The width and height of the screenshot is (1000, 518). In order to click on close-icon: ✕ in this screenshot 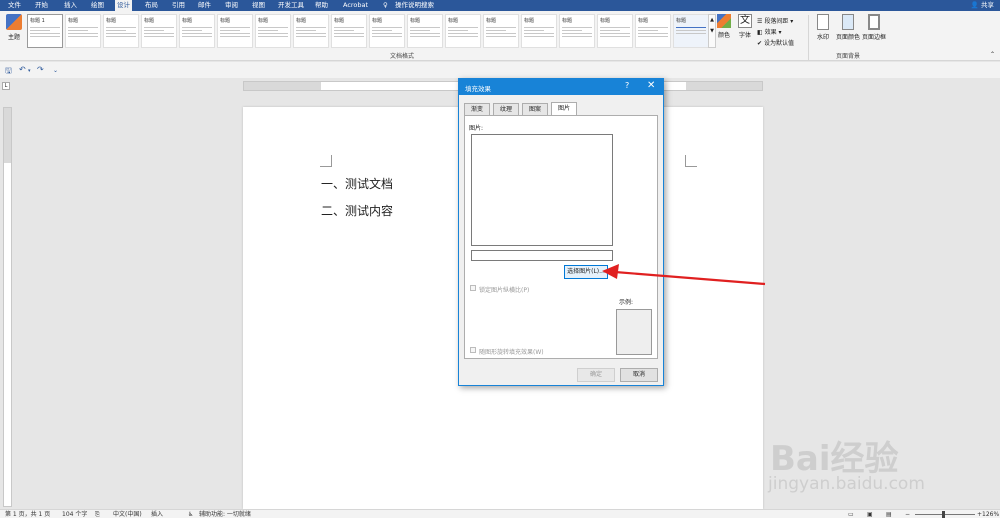, I will do `click(651, 85)`.